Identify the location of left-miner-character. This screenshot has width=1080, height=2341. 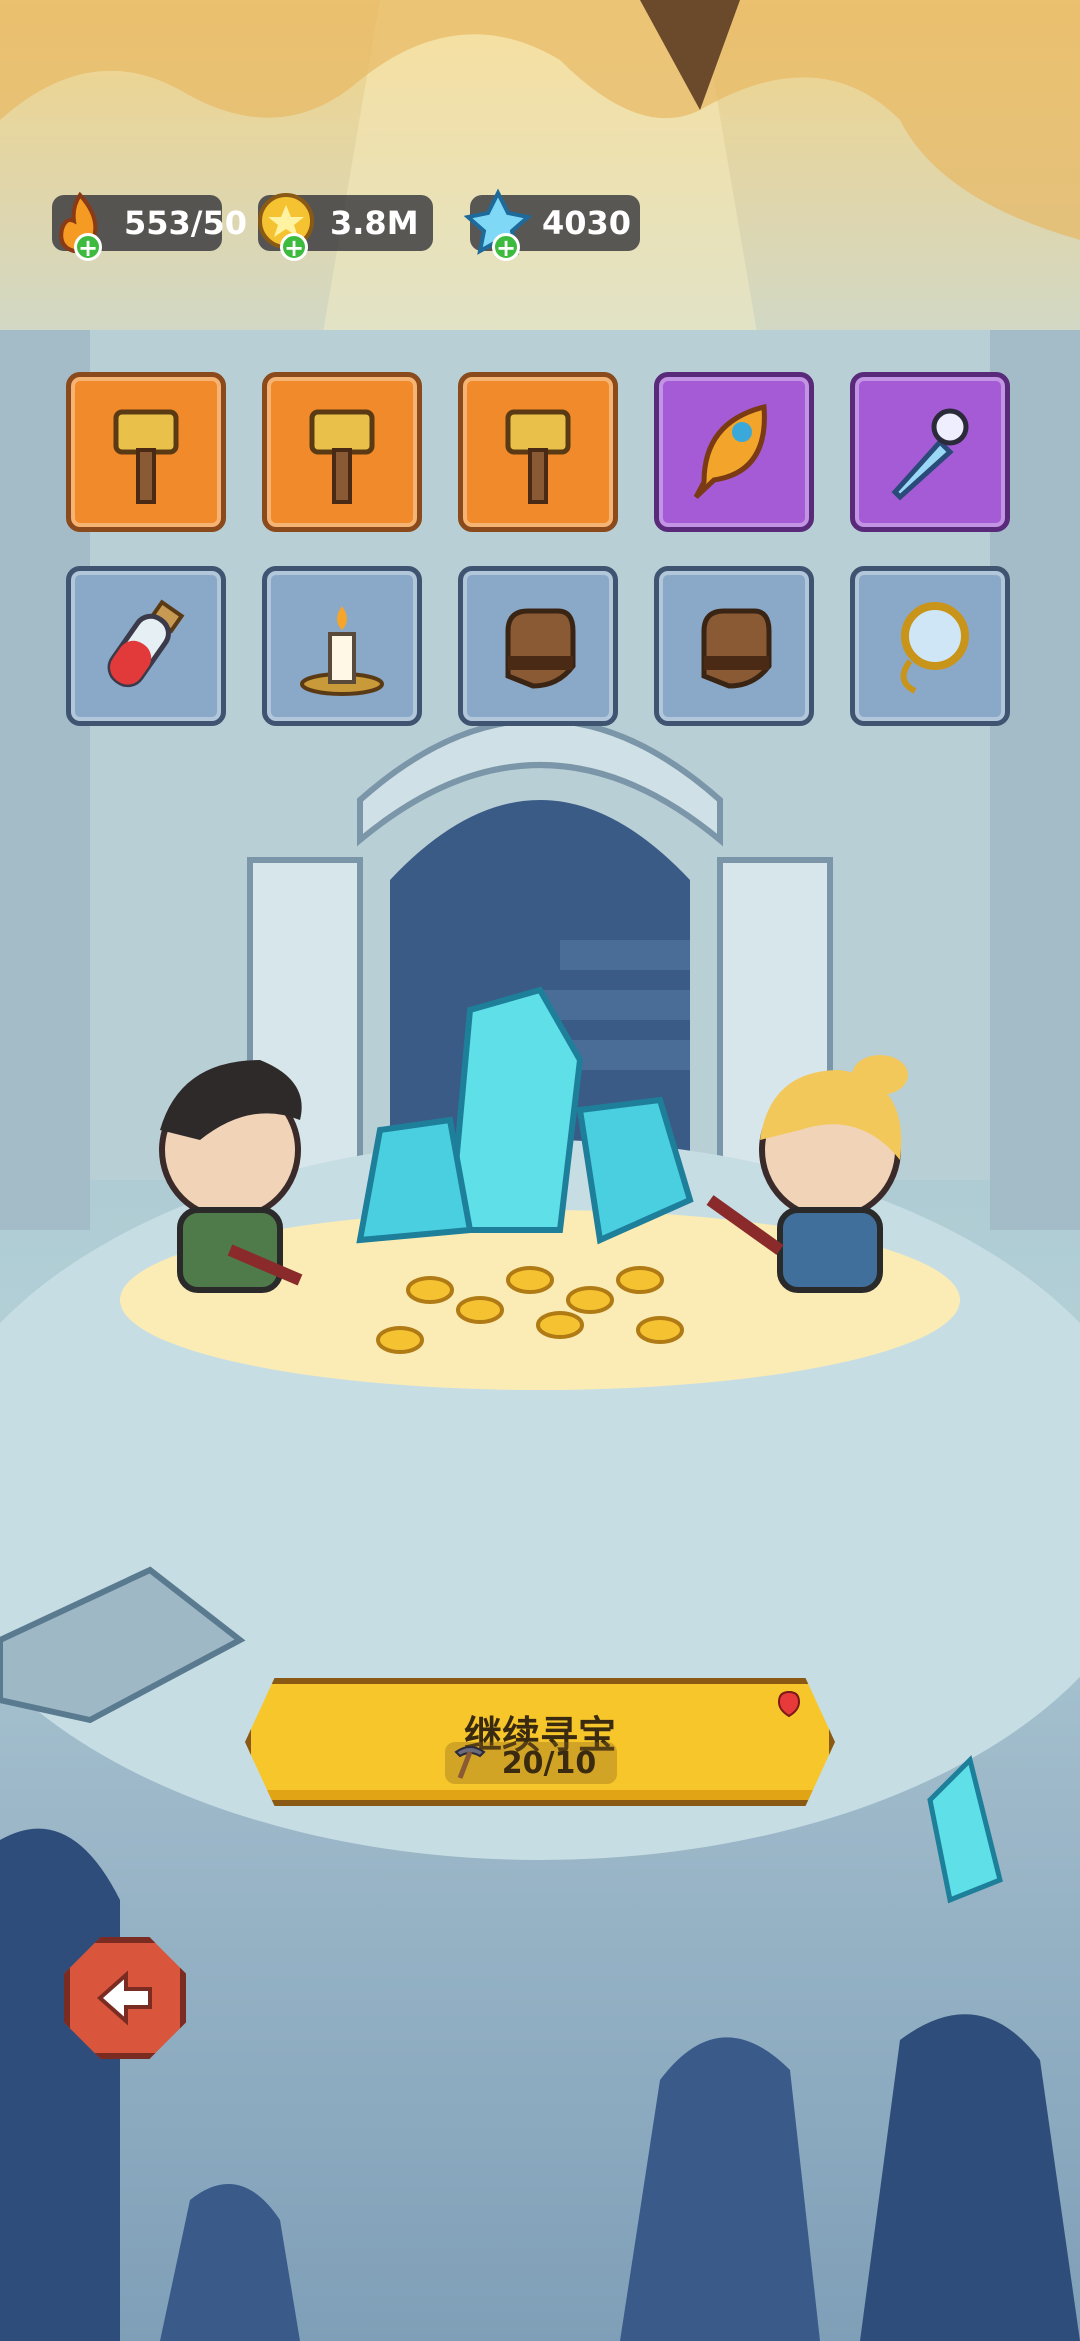
(231, 1176).